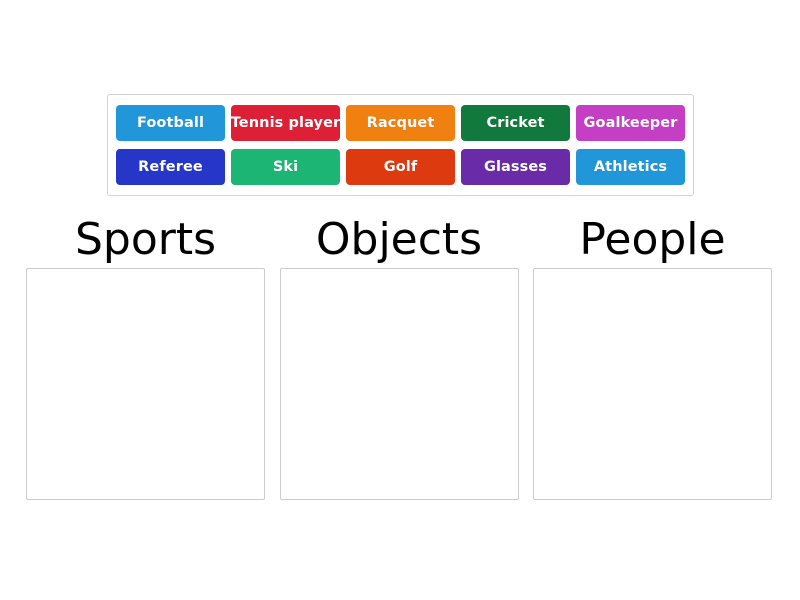 This screenshot has height=600, width=800. I want to click on dropzone-people, so click(652, 384).